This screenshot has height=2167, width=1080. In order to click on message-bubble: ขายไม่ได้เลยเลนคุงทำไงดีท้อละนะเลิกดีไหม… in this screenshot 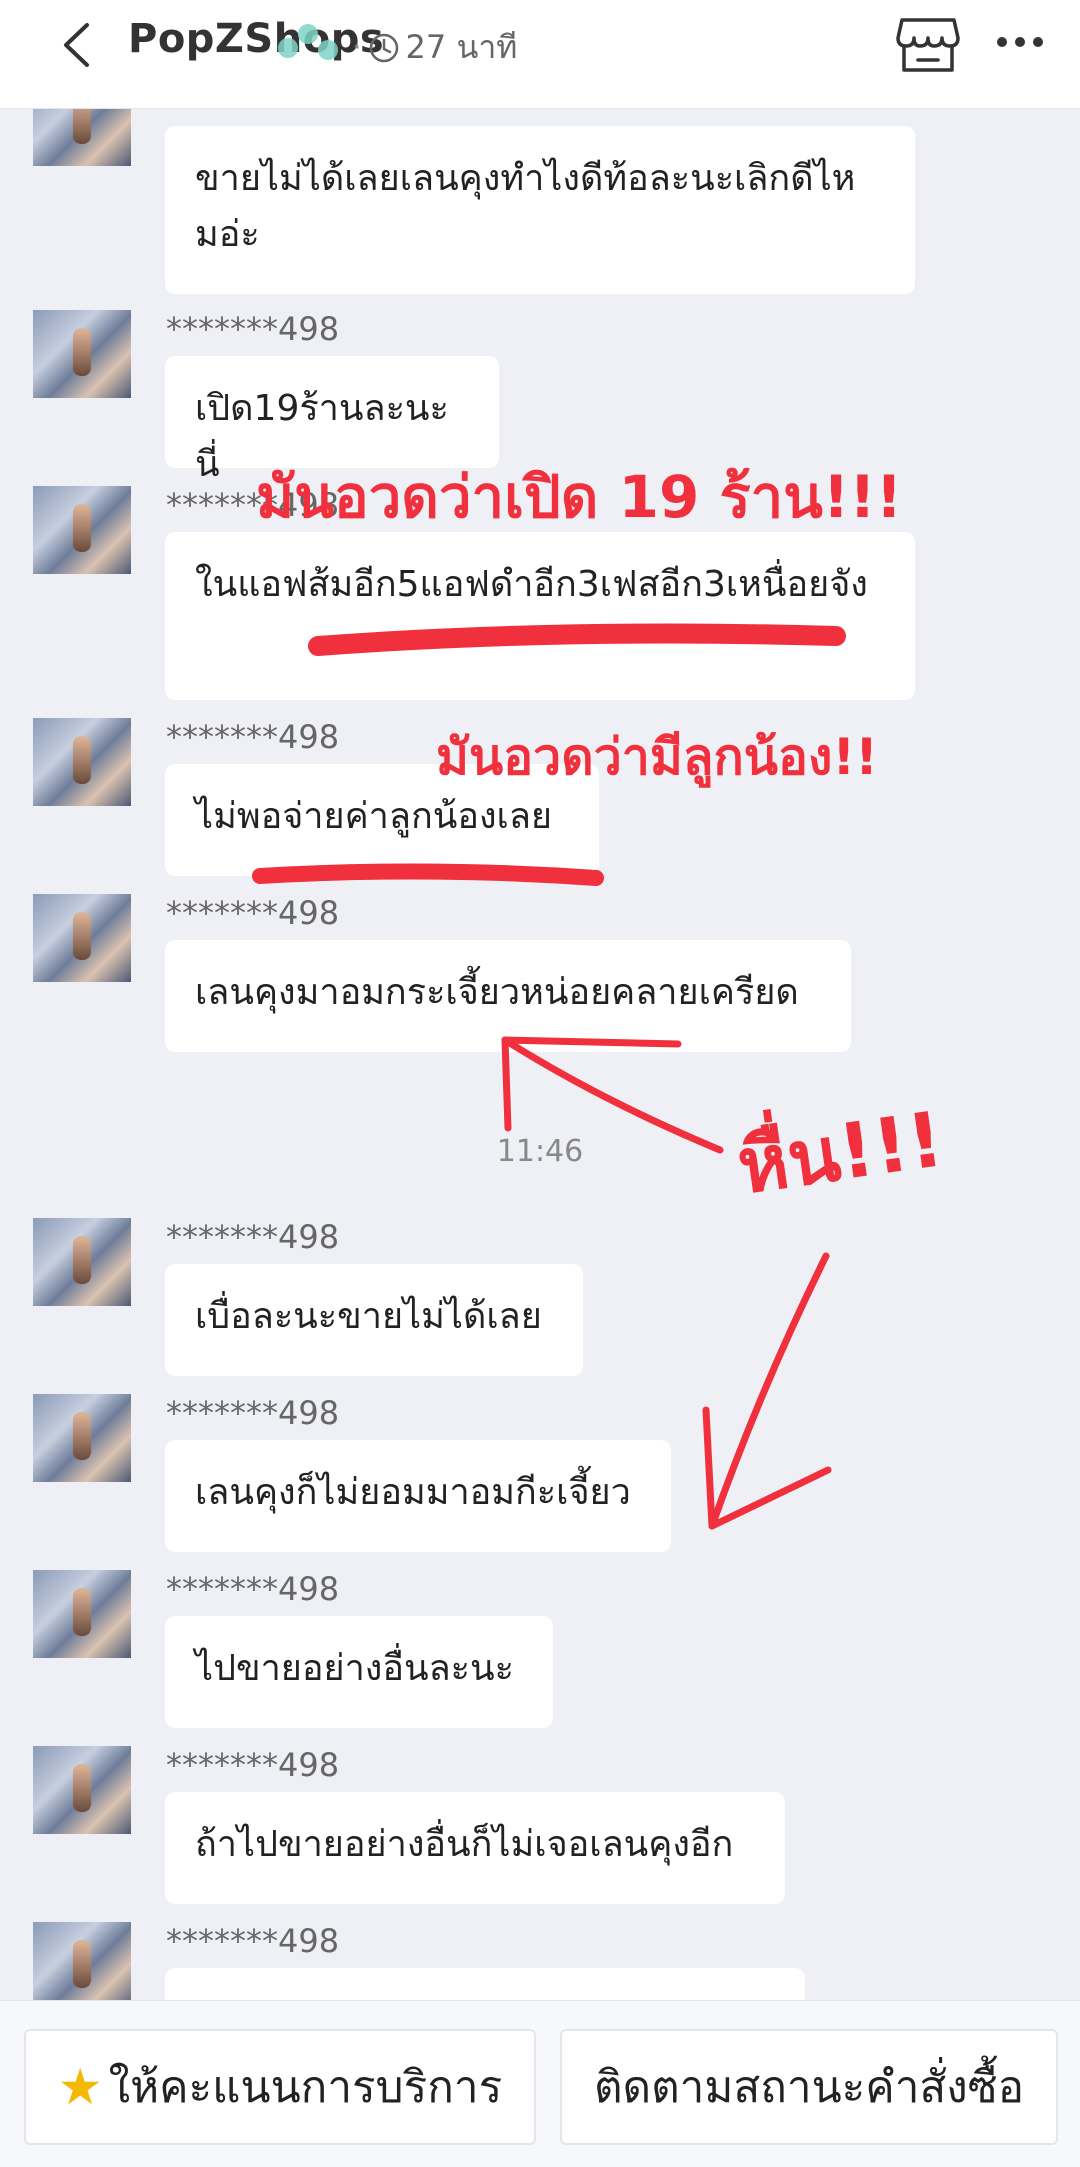, I will do `click(540, 210)`.